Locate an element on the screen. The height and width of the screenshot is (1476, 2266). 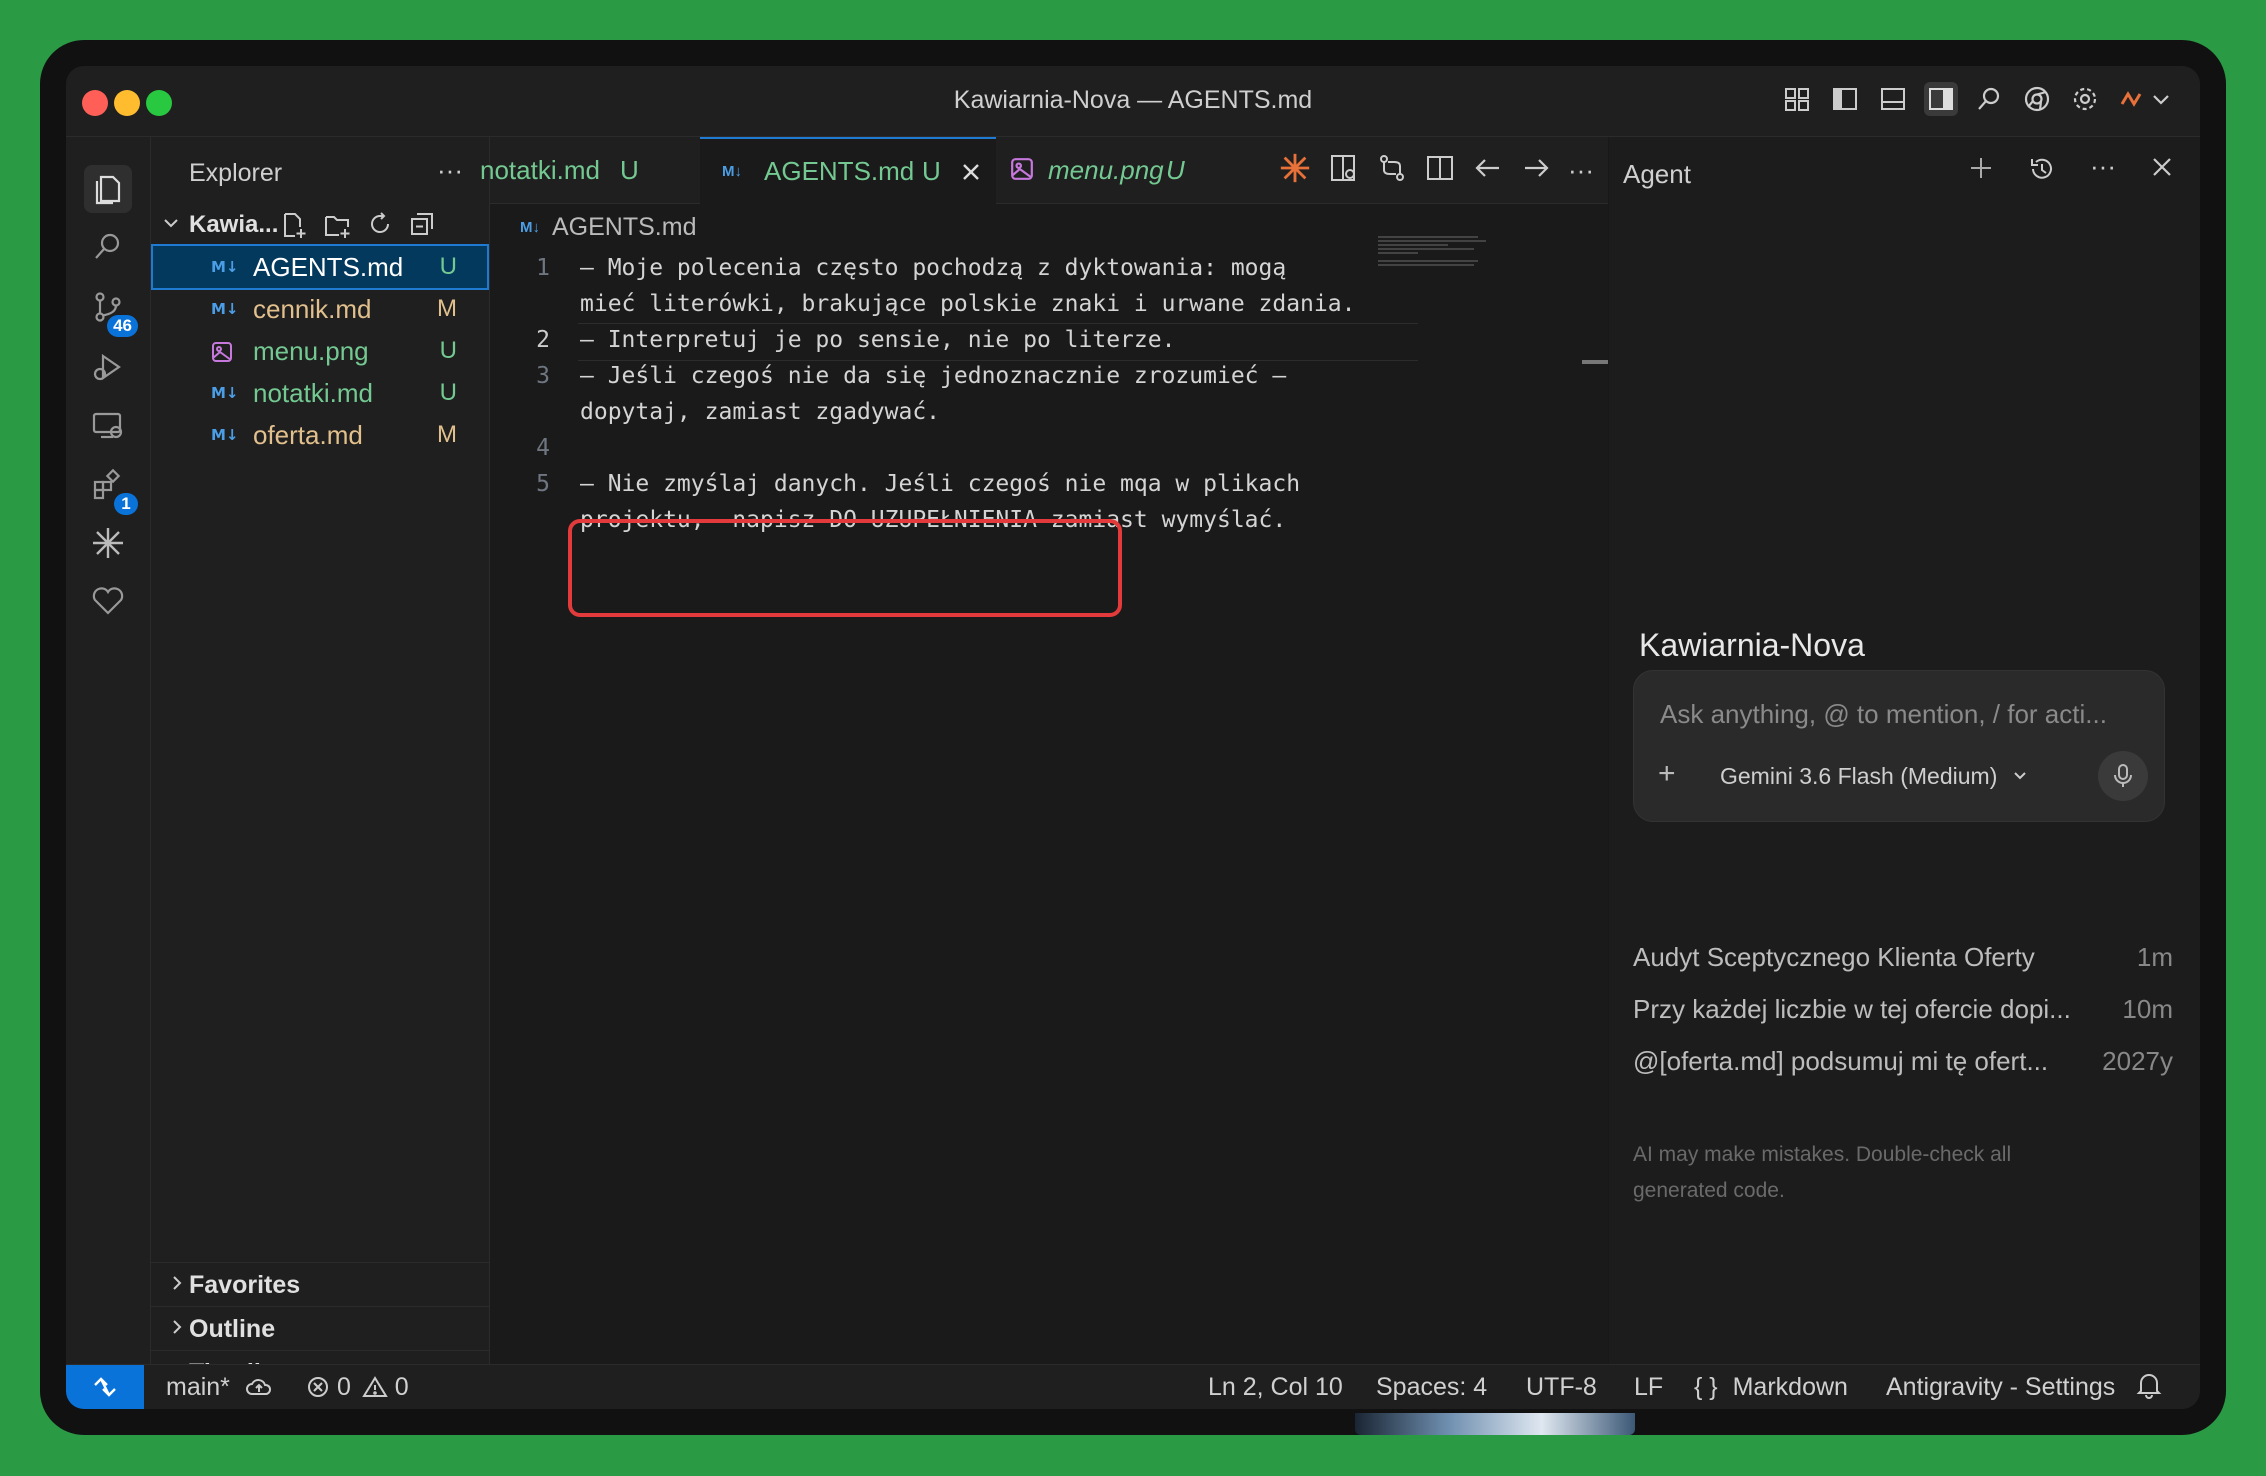
history-time: 2027y is located at coordinates (2137, 1061).